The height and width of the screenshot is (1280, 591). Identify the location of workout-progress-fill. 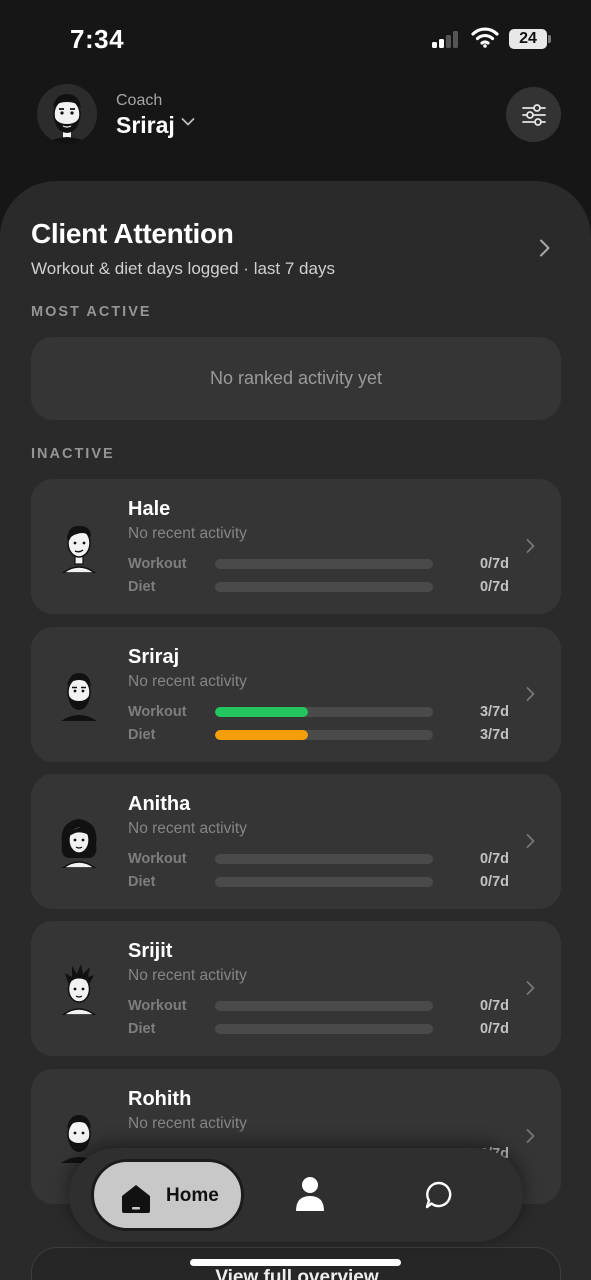
(262, 712).